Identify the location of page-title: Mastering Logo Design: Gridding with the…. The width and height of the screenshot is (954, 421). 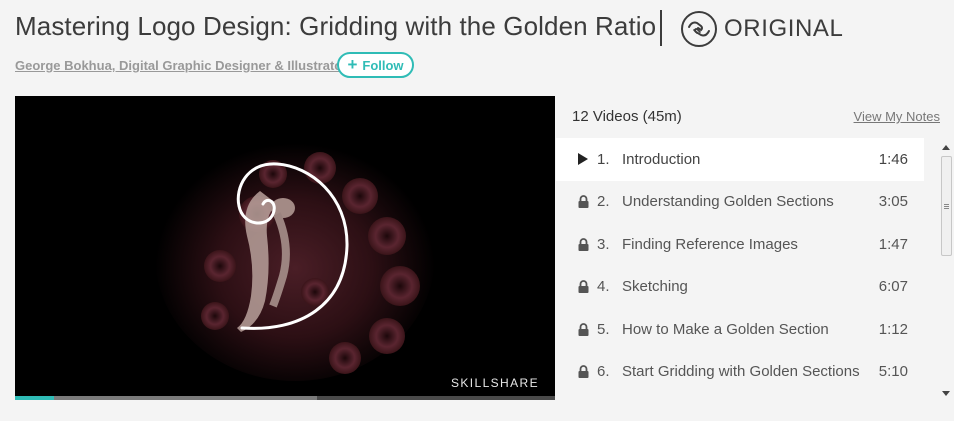
(336, 26).